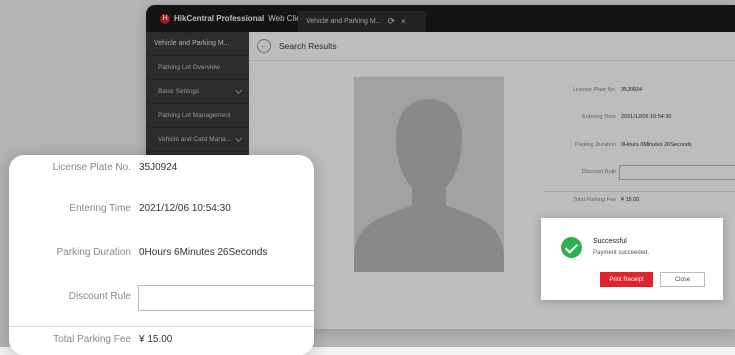 The height and width of the screenshot is (355, 735). I want to click on dialog-message: Payment succeeded., so click(621, 253).